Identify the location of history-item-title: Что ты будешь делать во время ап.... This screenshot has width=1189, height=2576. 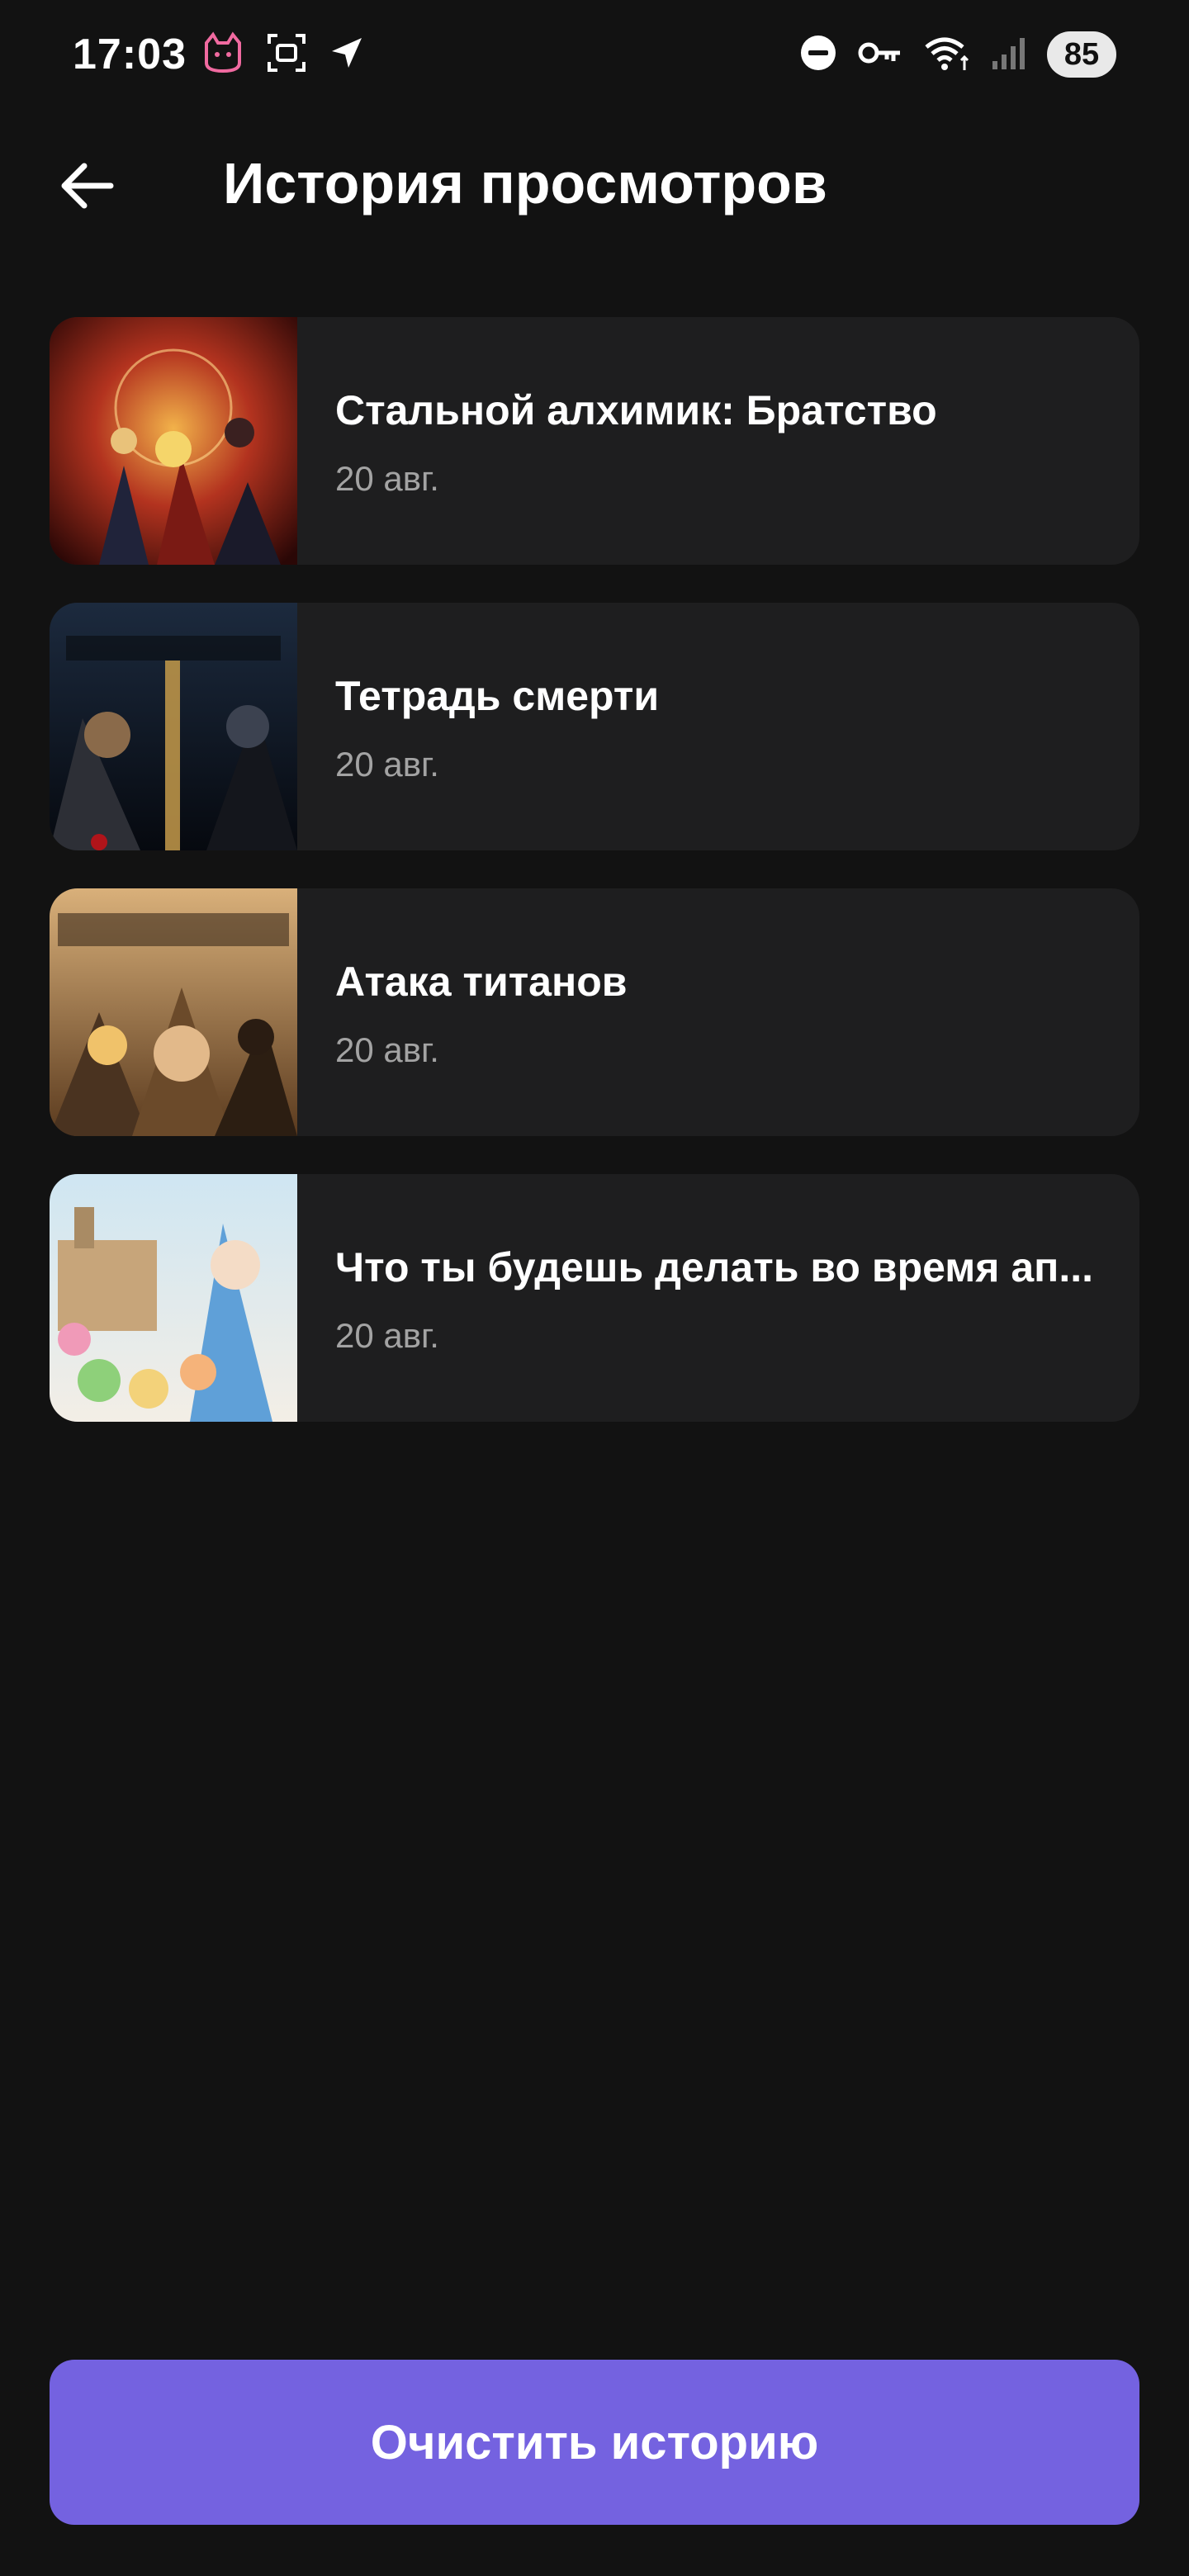
(714, 1267).